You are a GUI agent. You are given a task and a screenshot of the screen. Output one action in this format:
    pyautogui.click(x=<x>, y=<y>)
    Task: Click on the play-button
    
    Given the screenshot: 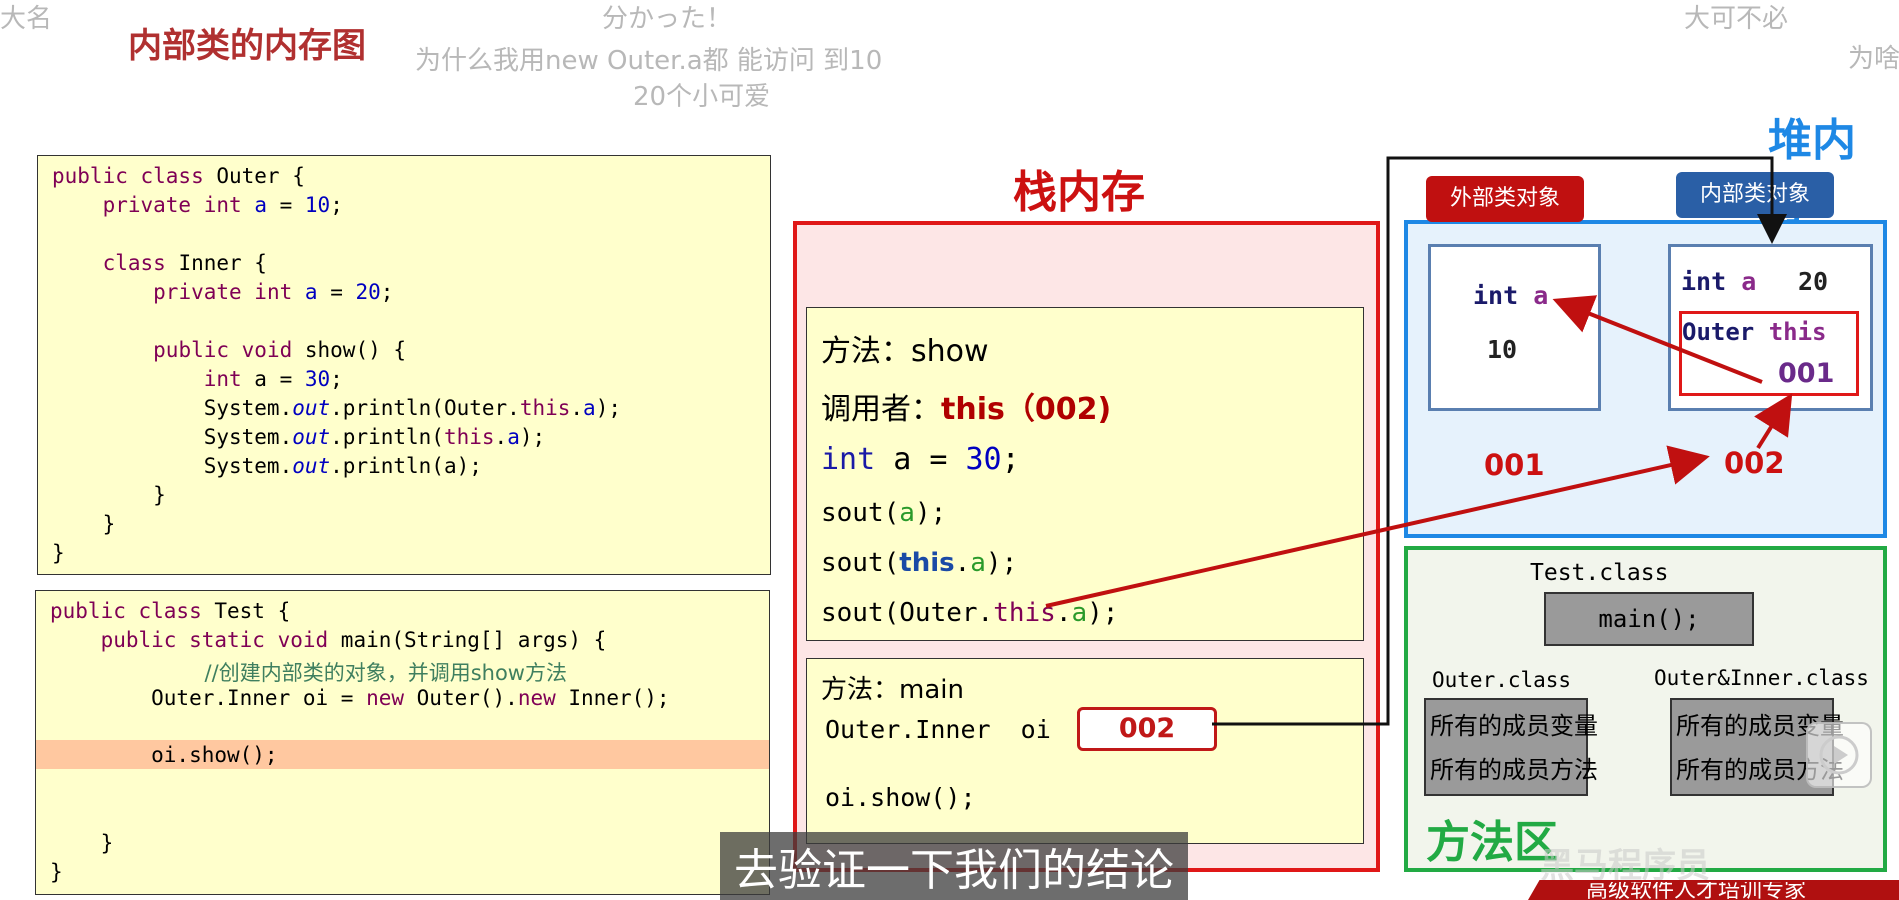 What is the action you would take?
    pyautogui.click(x=1839, y=755)
    